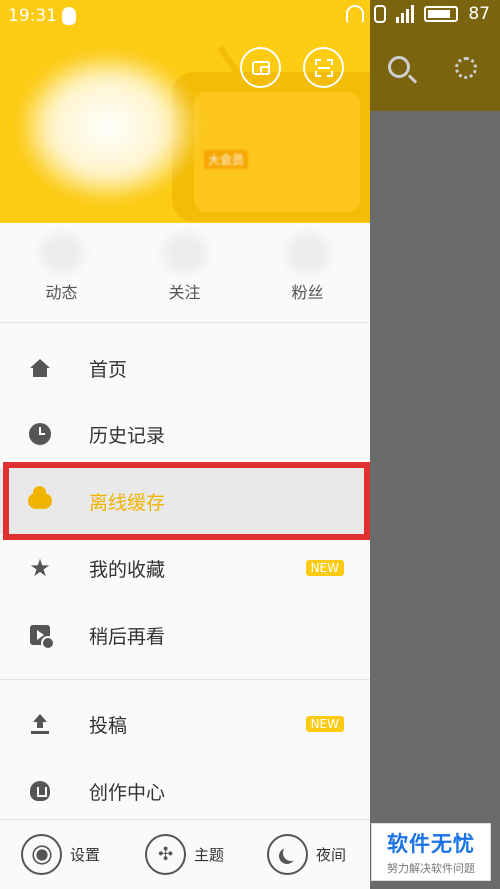 Image resolution: width=500 pixels, height=889 pixels. Describe the element at coordinates (185, 434) in the screenshot. I see `menu-item-history: 历史记录` at that location.